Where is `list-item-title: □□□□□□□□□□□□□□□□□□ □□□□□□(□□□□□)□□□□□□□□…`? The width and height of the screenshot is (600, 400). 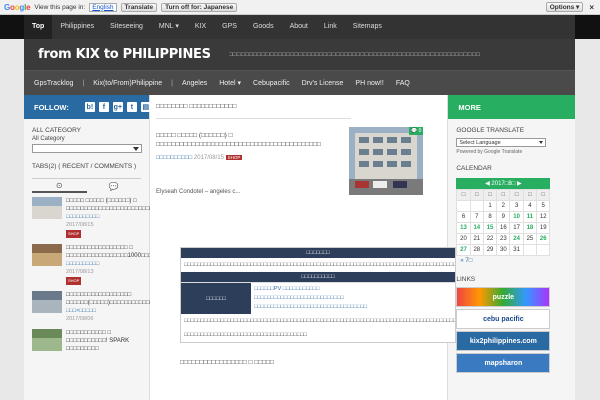
list-item-title: □□□□□□□□□□□□□□□□□□ □□□□□□(□□□□□)□□□□□□□□… is located at coordinates (113, 299).